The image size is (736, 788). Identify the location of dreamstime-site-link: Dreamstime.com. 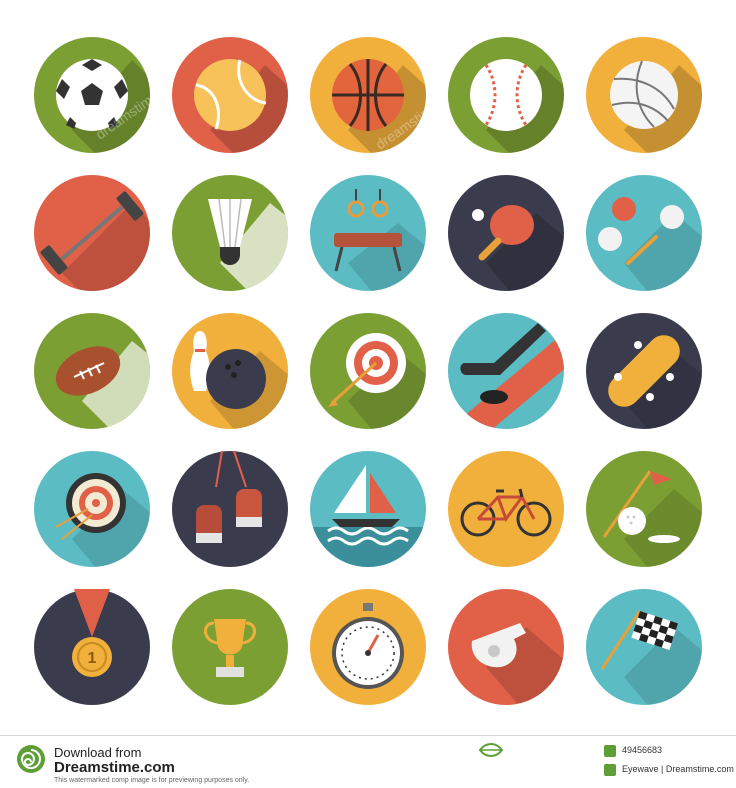
(114, 767).